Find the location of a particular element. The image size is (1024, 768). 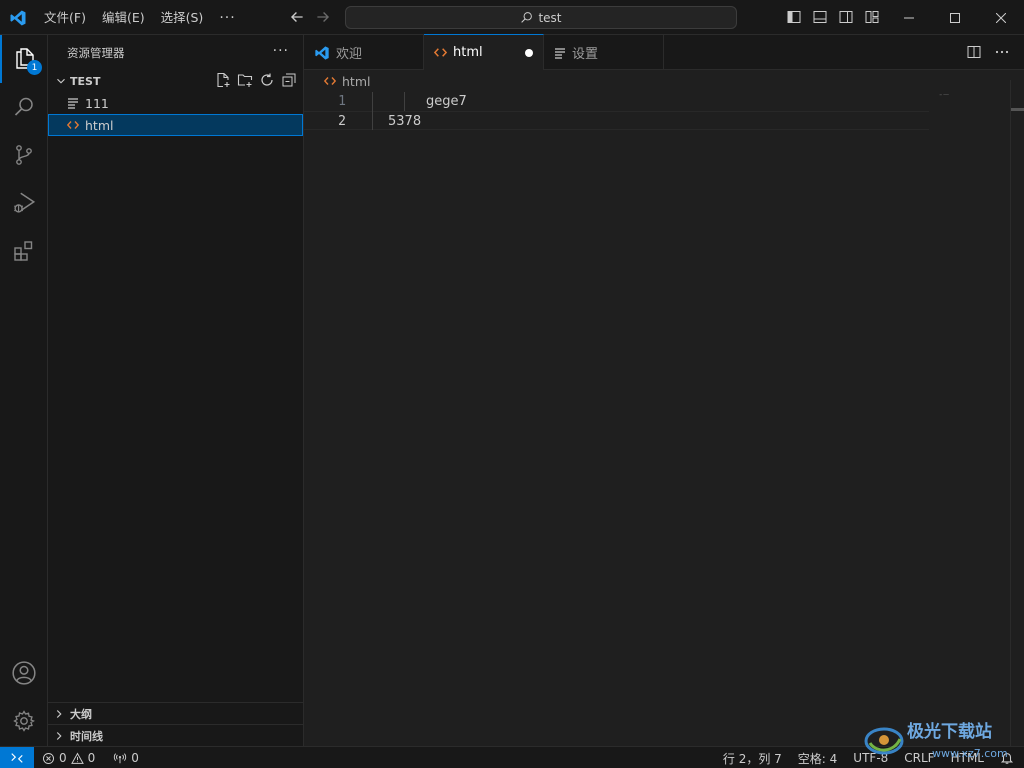

breadcrumb: html is located at coordinates (347, 81).